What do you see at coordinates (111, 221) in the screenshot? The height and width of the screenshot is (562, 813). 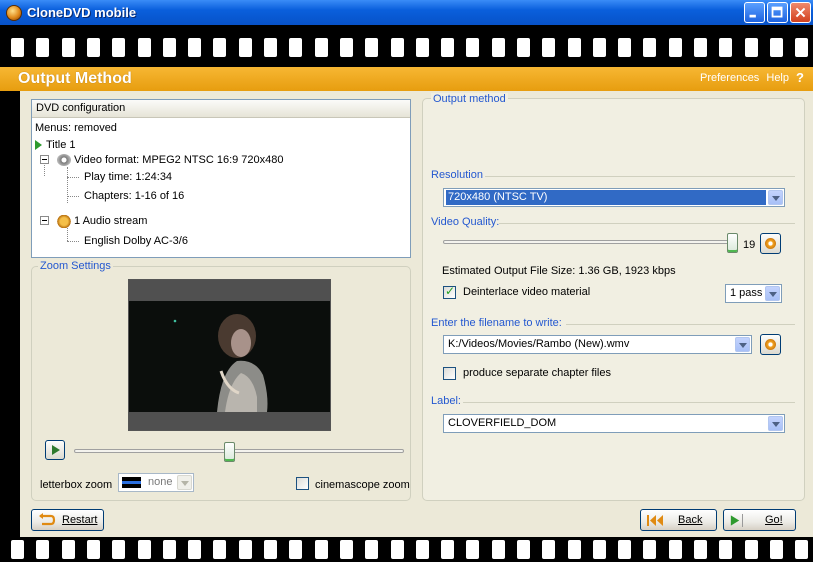 I see `audio-streams-label: 1 Audio stream` at bounding box center [111, 221].